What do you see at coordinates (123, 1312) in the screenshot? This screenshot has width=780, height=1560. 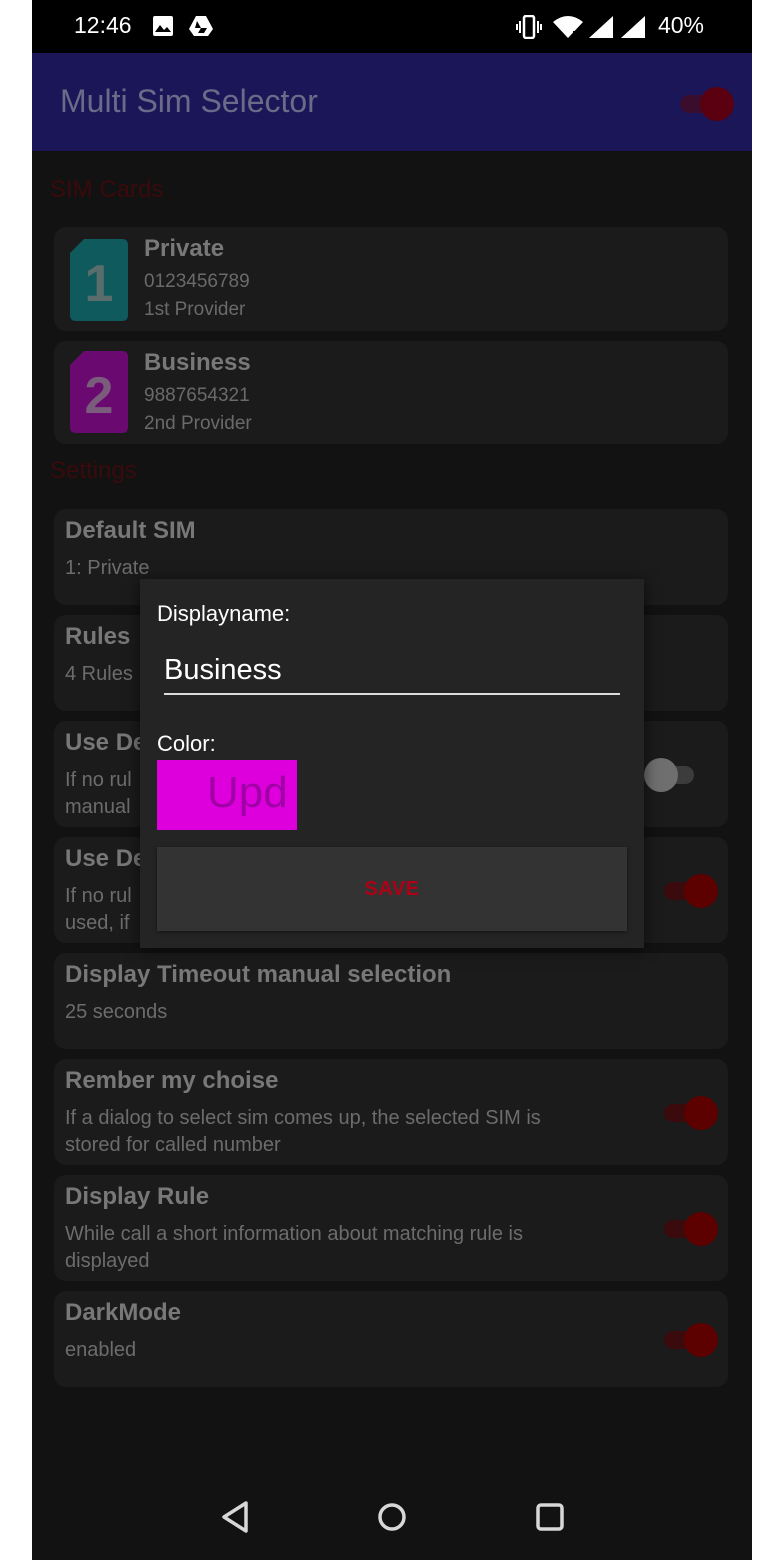 I see `setting-title: DarkMode` at bounding box center [123, 1312].